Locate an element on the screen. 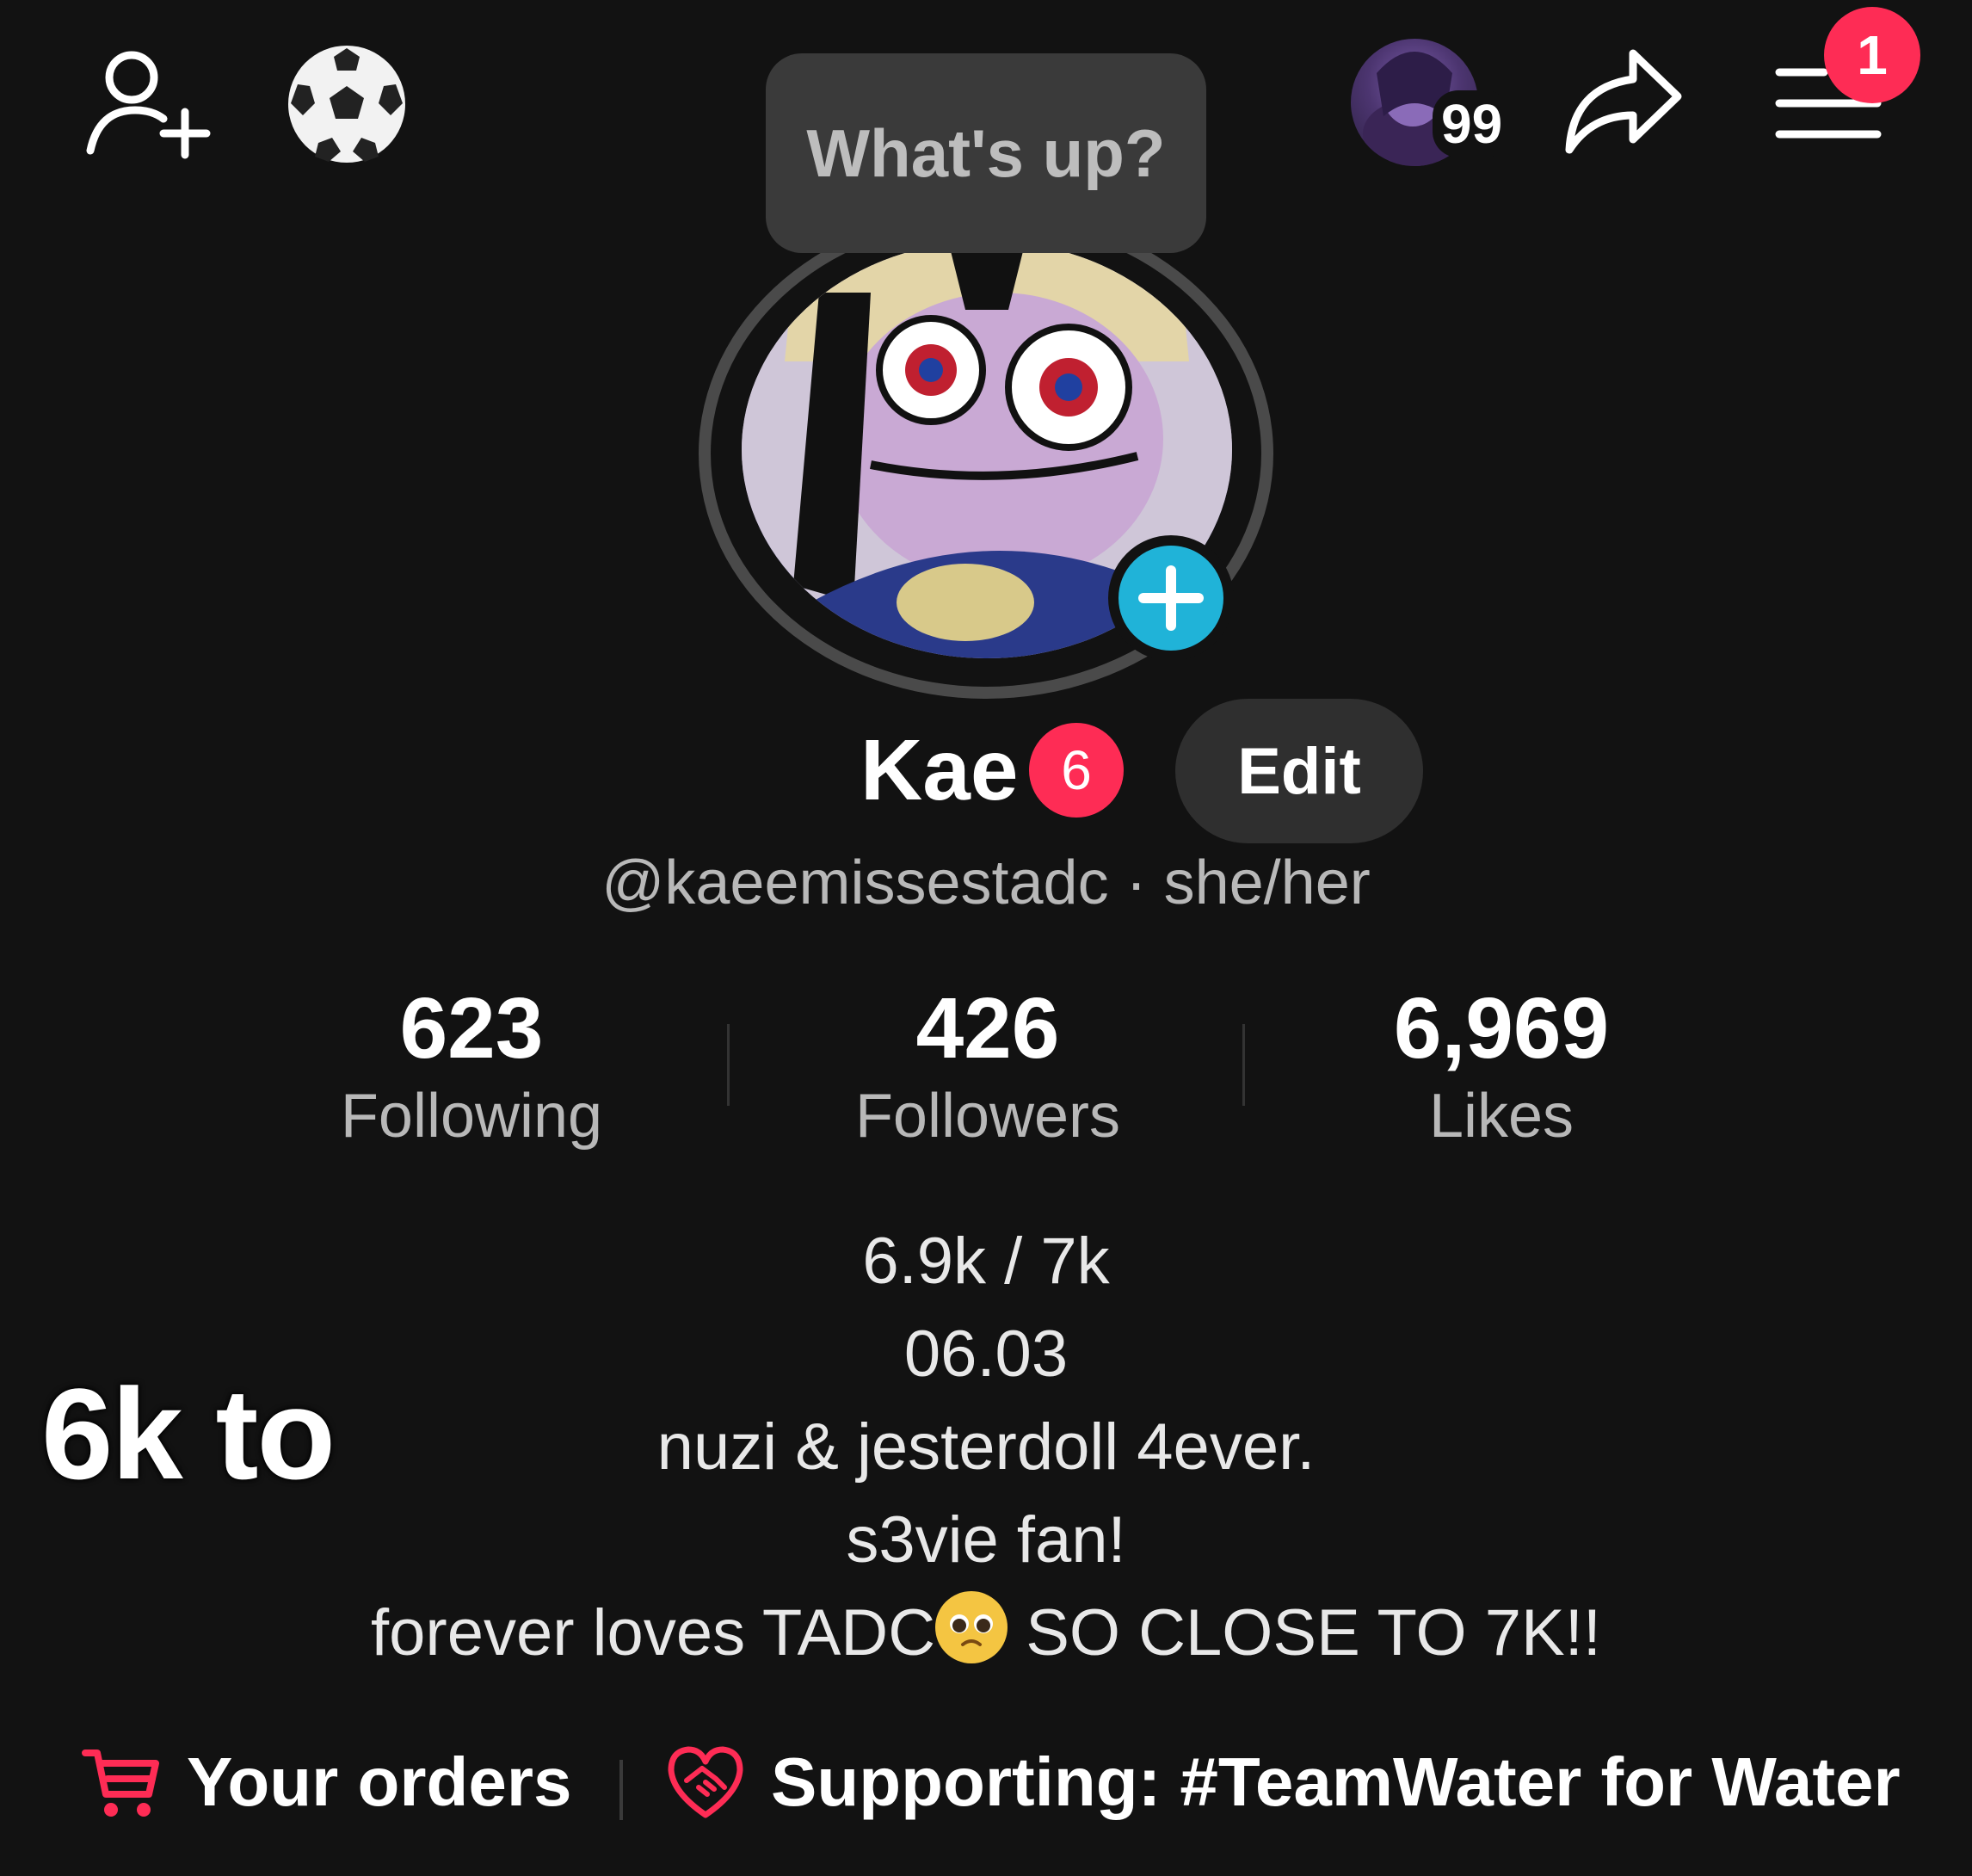  soccer-ball-button is located at coordinates (347, 104).